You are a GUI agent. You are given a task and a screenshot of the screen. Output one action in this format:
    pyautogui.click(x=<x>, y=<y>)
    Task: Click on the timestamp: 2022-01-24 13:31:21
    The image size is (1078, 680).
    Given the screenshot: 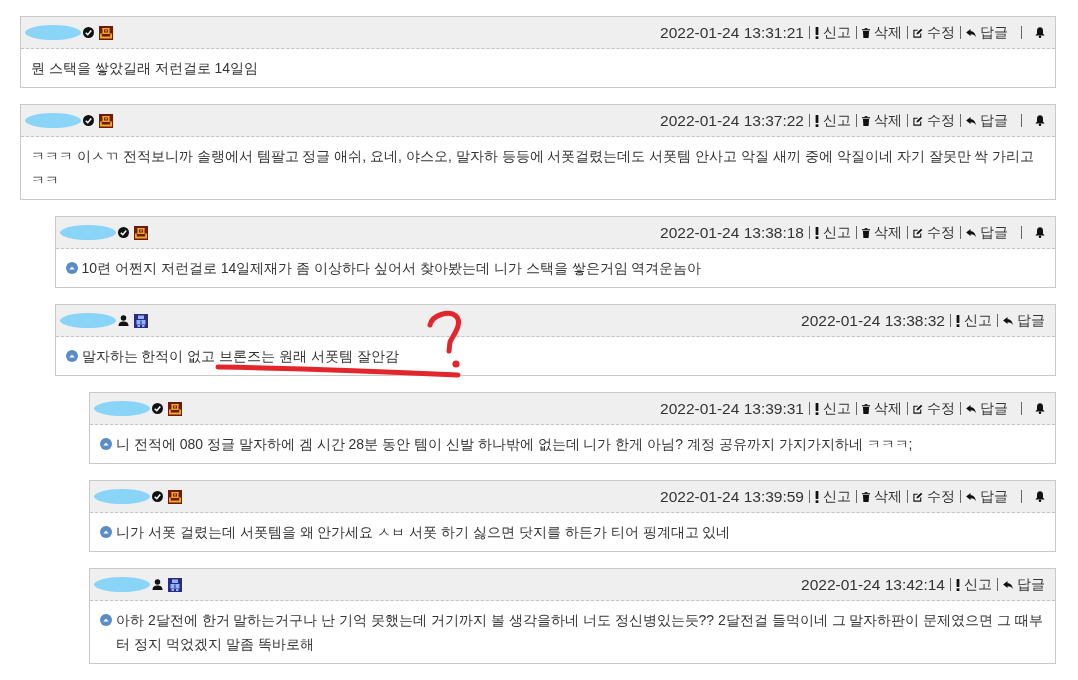 What is the action you would take?
    pyautogui.click(x=732, y=32)
    